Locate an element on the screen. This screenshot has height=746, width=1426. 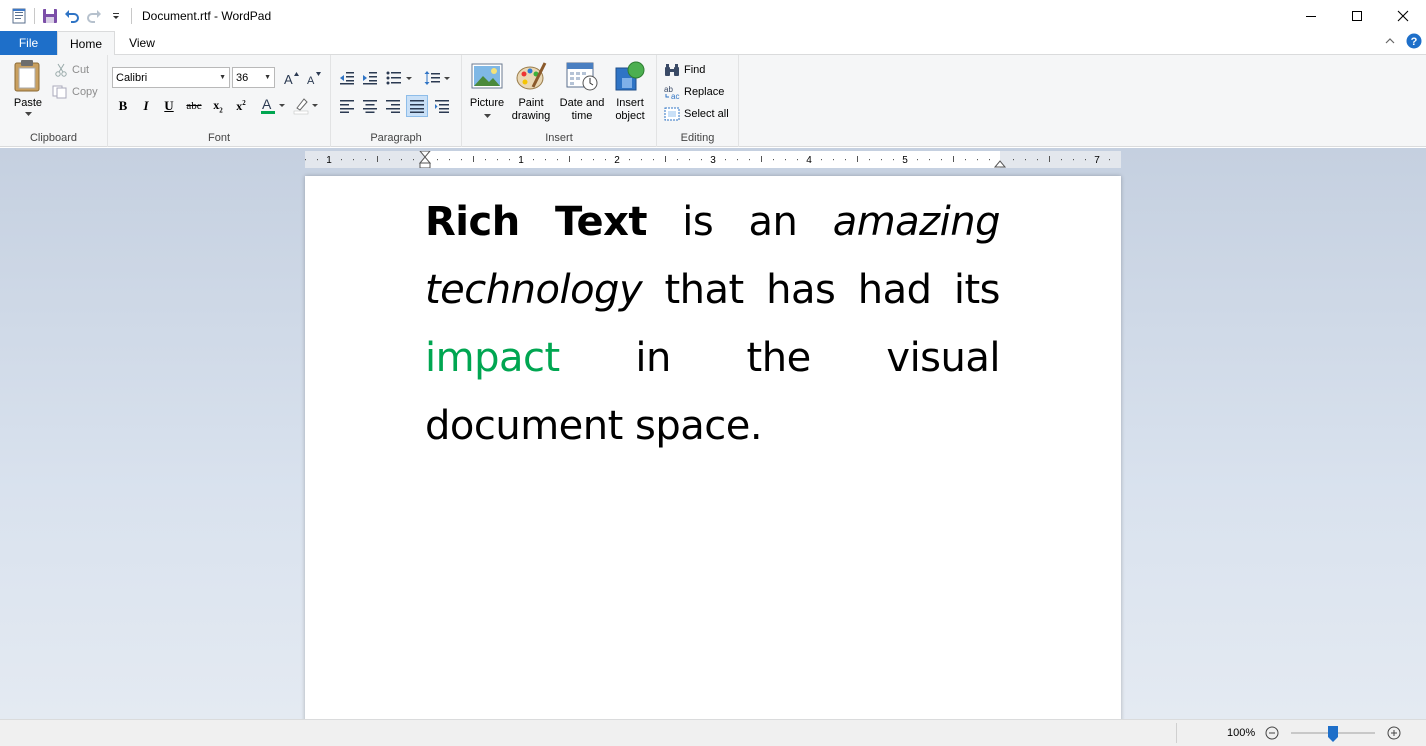
maximize-button is located at coordinates (1357, 15).